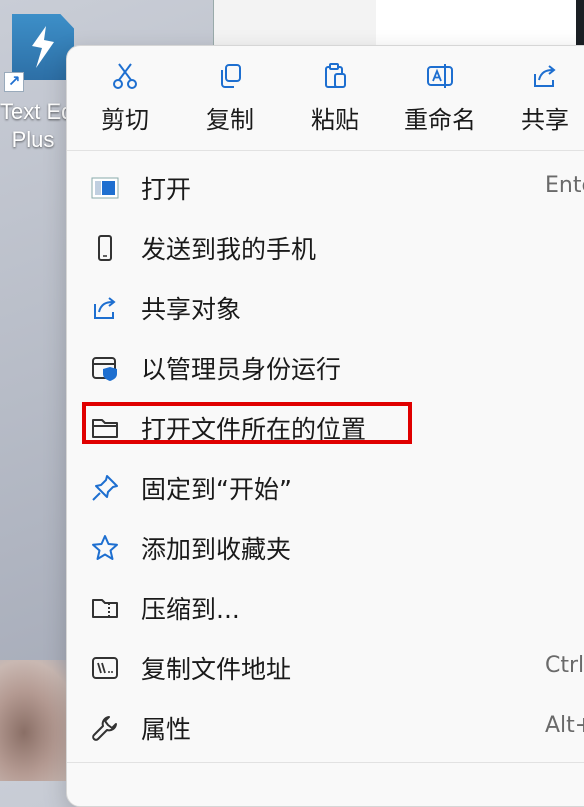 The width and height of the screenshot is (584, 807). What do you see at coordinates (216, 669) in the screenshot?
I see `menu-item-label: 复制文件地址` at bounding box center [216, 669].